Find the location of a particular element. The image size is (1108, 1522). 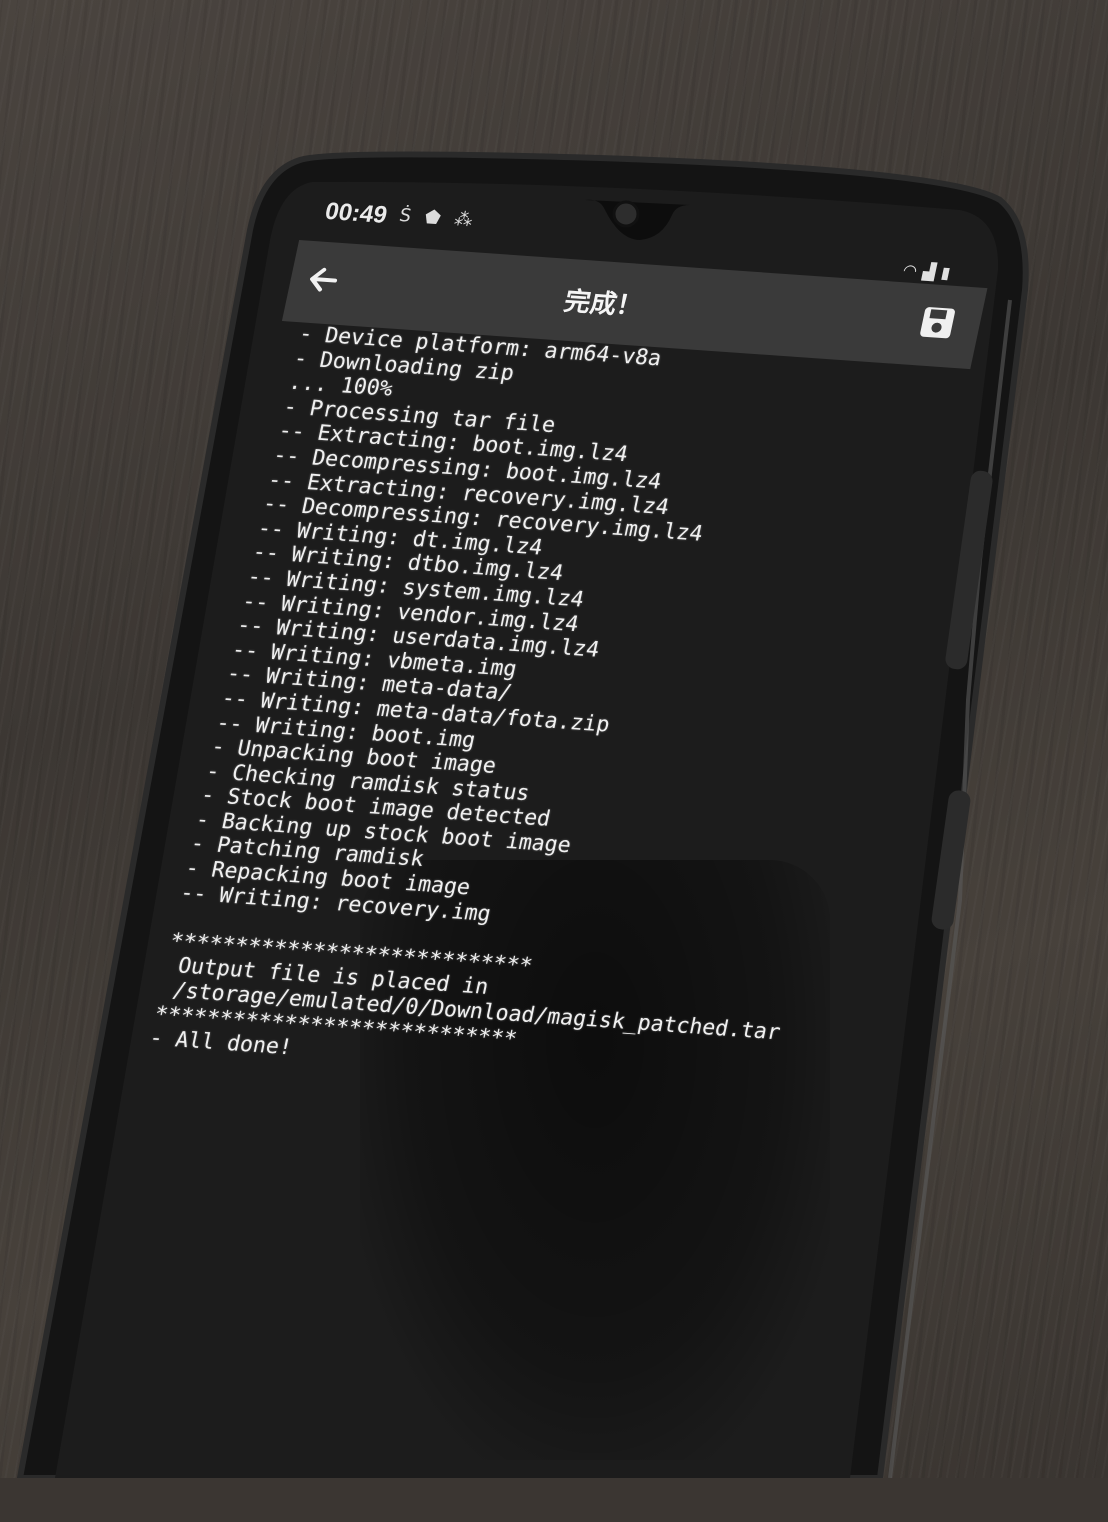

page-title: 完成！ is located at coordinates (603, 304).